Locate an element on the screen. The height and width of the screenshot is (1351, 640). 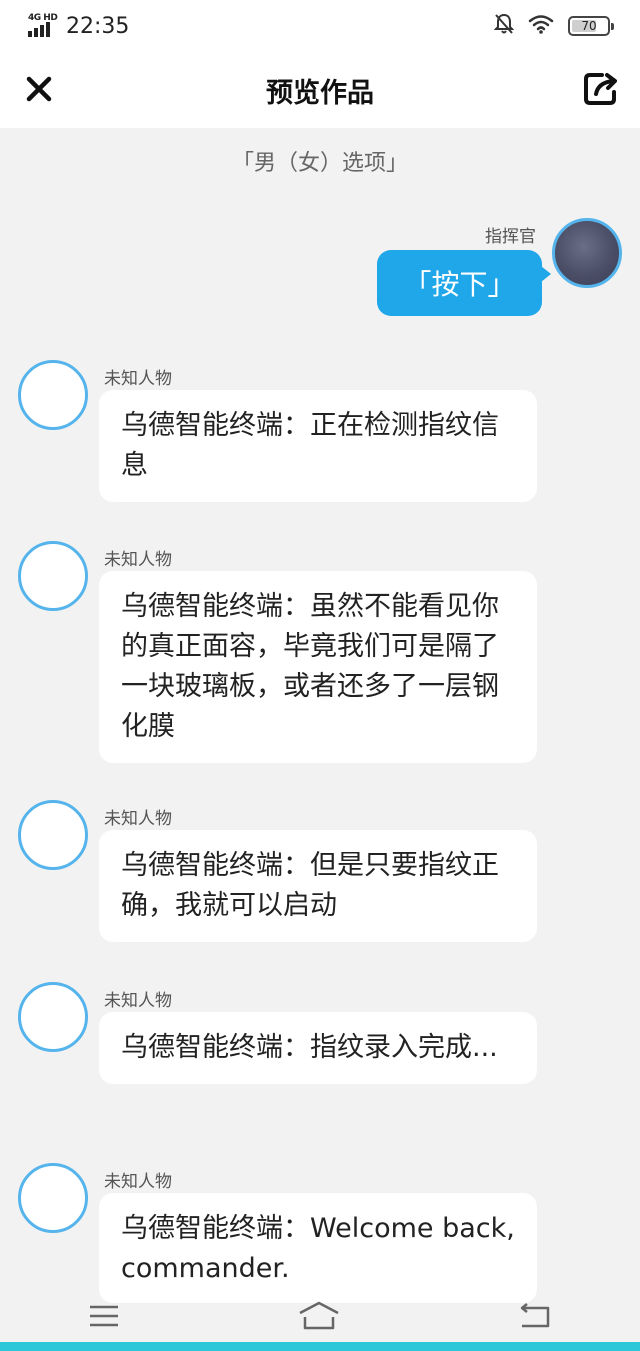
signal-icon: 4G HD is located at coordinates (43, 26).